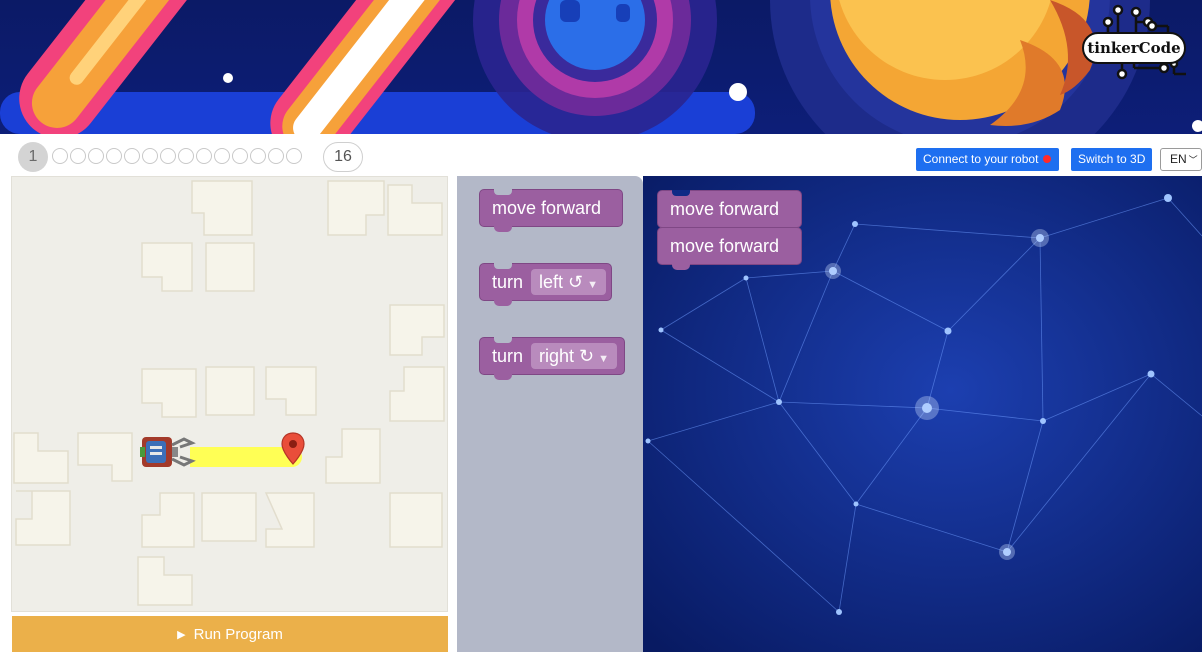 The height and width of the screenshot is (652, 1202). I want to click on connect-robot-label: Connect to your robot, so click(981, 159).